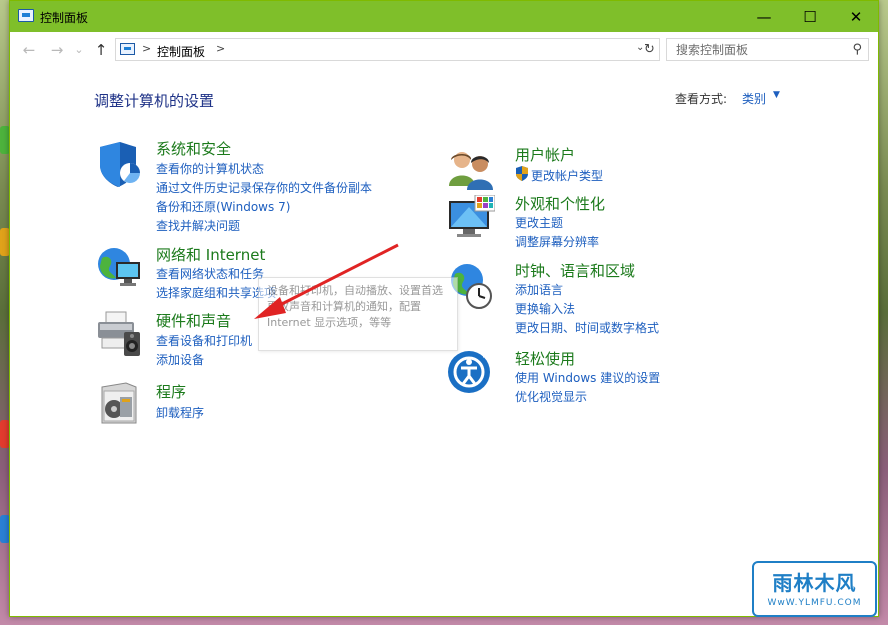 The height and width of the screenshot is (625, 888). What do you see at coordinates (567, 175) in the screenshot?
I see `category-link: 更改帐户类型` at bounding box center [567, 175].